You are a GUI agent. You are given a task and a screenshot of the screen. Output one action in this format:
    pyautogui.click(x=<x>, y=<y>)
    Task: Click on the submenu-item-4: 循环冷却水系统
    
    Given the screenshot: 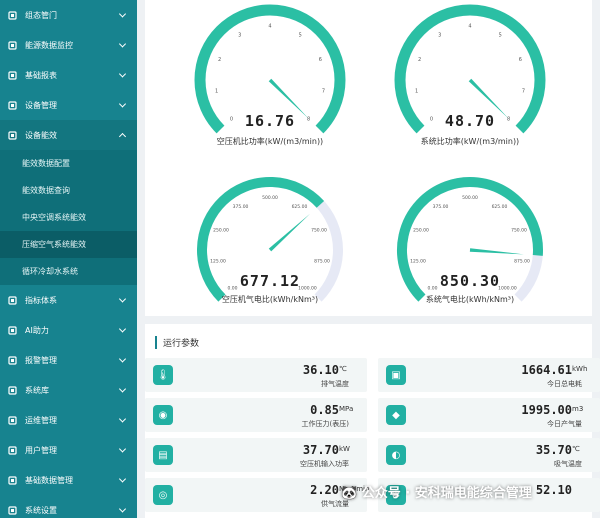 What is the action you would take?
    pyautogui.click(x=68, y=271)
    